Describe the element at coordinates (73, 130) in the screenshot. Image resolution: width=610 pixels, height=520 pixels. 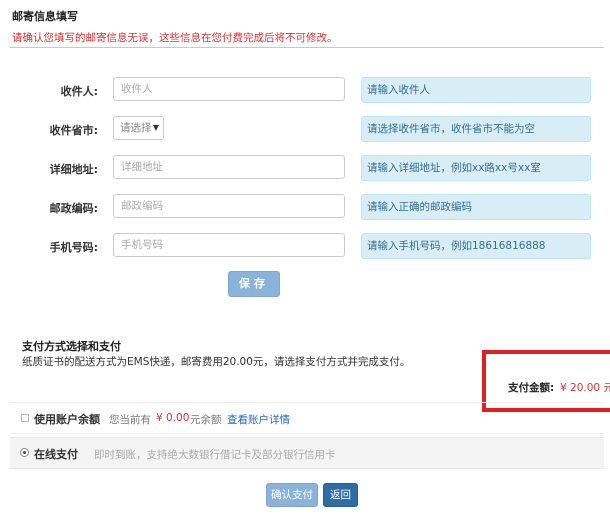
I see `province-label: 收件省市:` at that location.